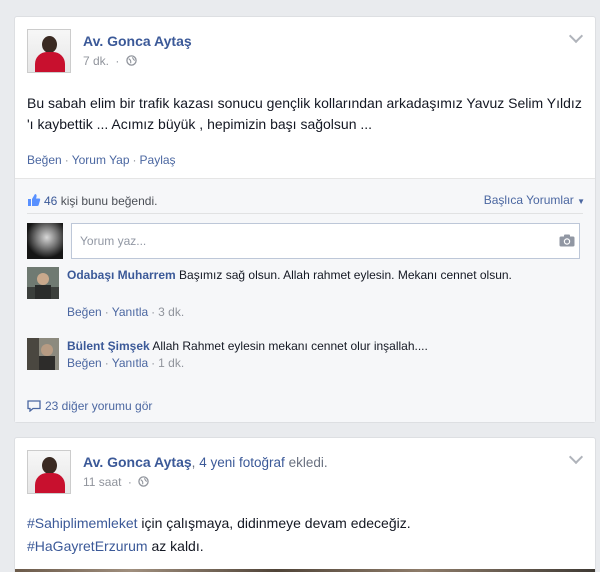 This screenshot has height=572, width=600. I want to click on post-time: 11 saat, so click(102, 482).